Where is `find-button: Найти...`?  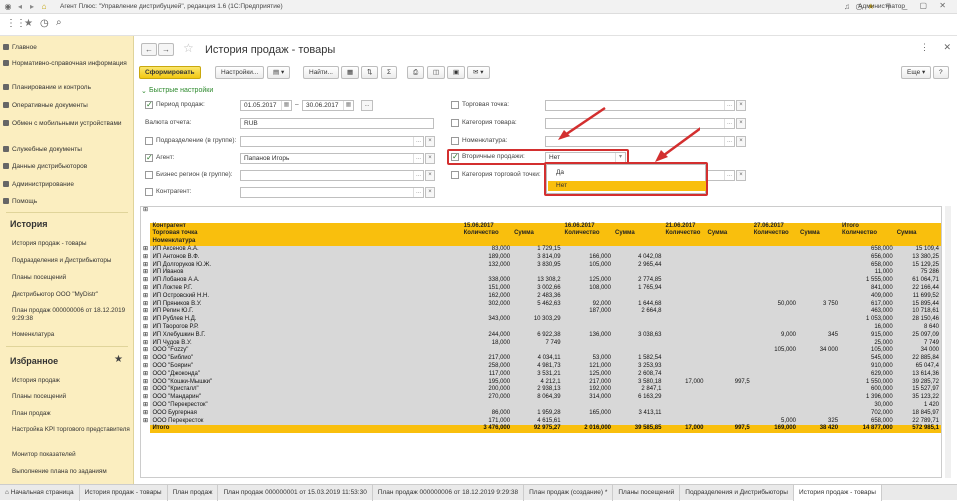
find-button: Найти... is located at coordinates (321, 72).